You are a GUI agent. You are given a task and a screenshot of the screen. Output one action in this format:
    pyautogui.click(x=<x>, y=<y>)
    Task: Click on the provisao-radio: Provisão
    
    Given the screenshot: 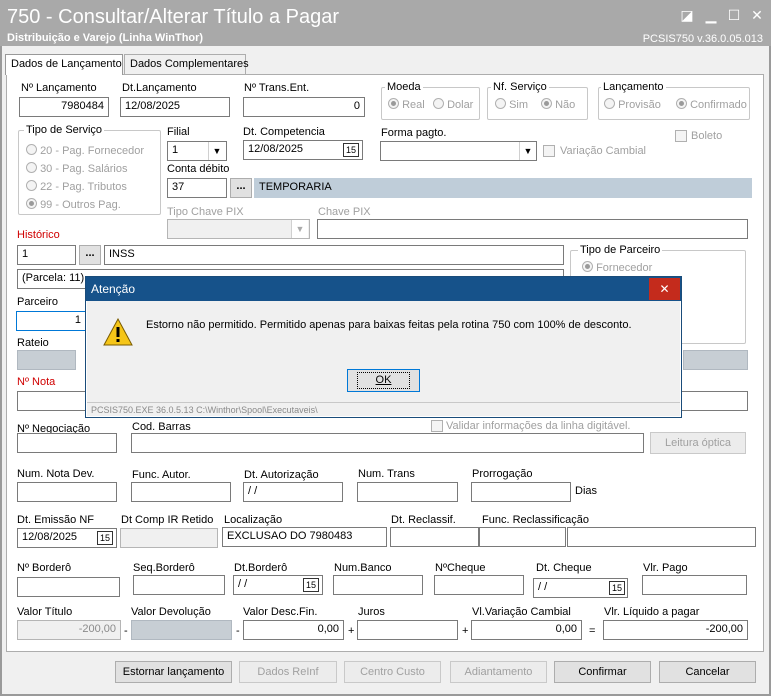 What is the action you would take?
    pyautogui.click(x=632, y=104)
    